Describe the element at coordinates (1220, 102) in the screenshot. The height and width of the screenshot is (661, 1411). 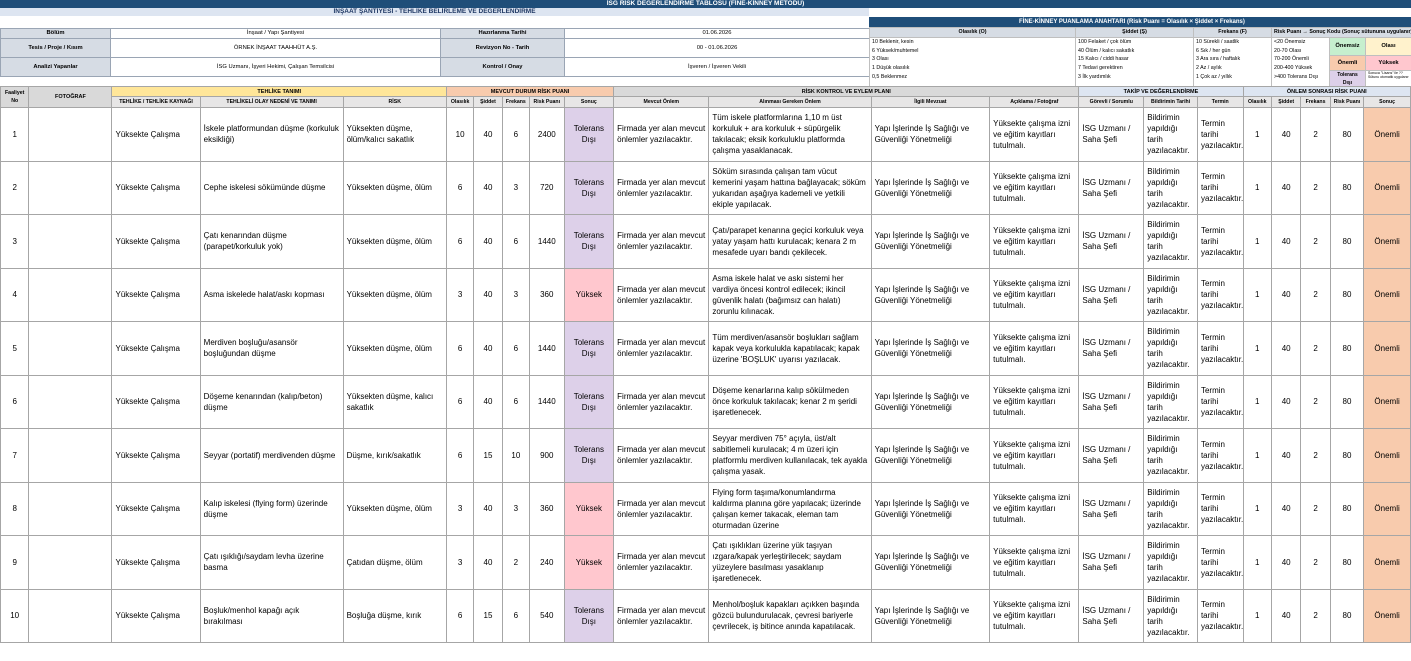
I see `column-header-termin: Termin` at that location.